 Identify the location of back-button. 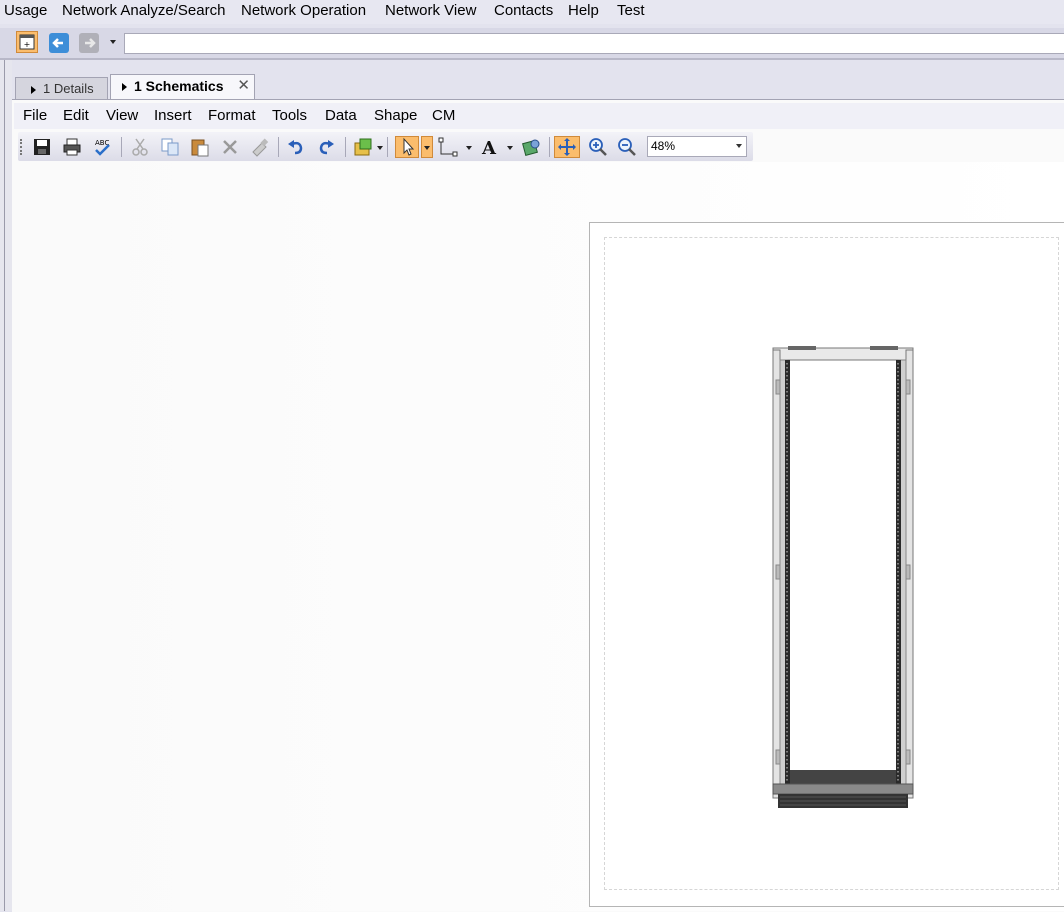
(59, 43).